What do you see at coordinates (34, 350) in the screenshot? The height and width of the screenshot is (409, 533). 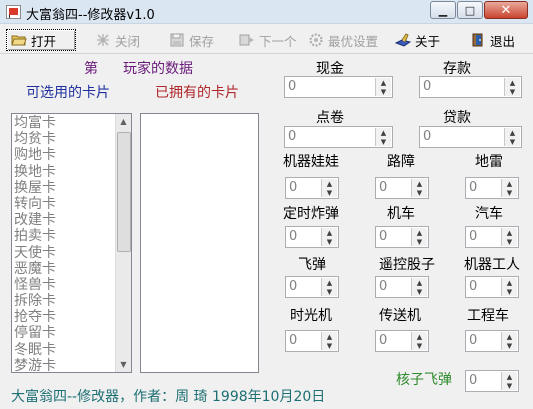 I see `list-item: 冬眠卡` at bounding box center [34, 350].